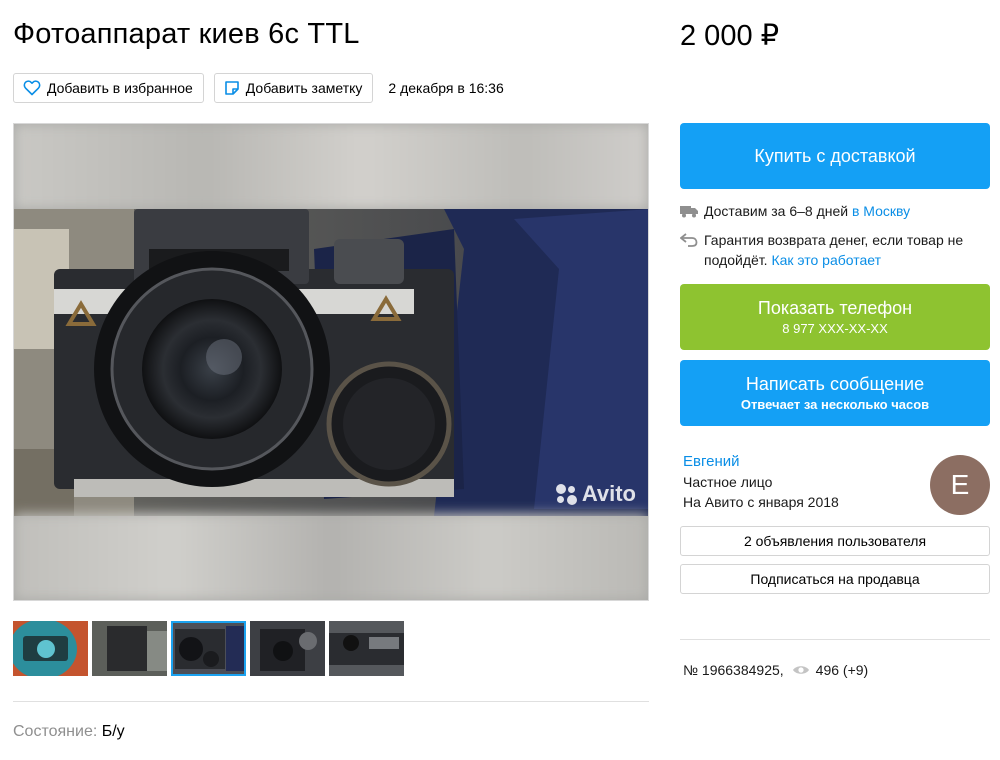  I want to click on condition-value: Б/у, so click(113, 731).